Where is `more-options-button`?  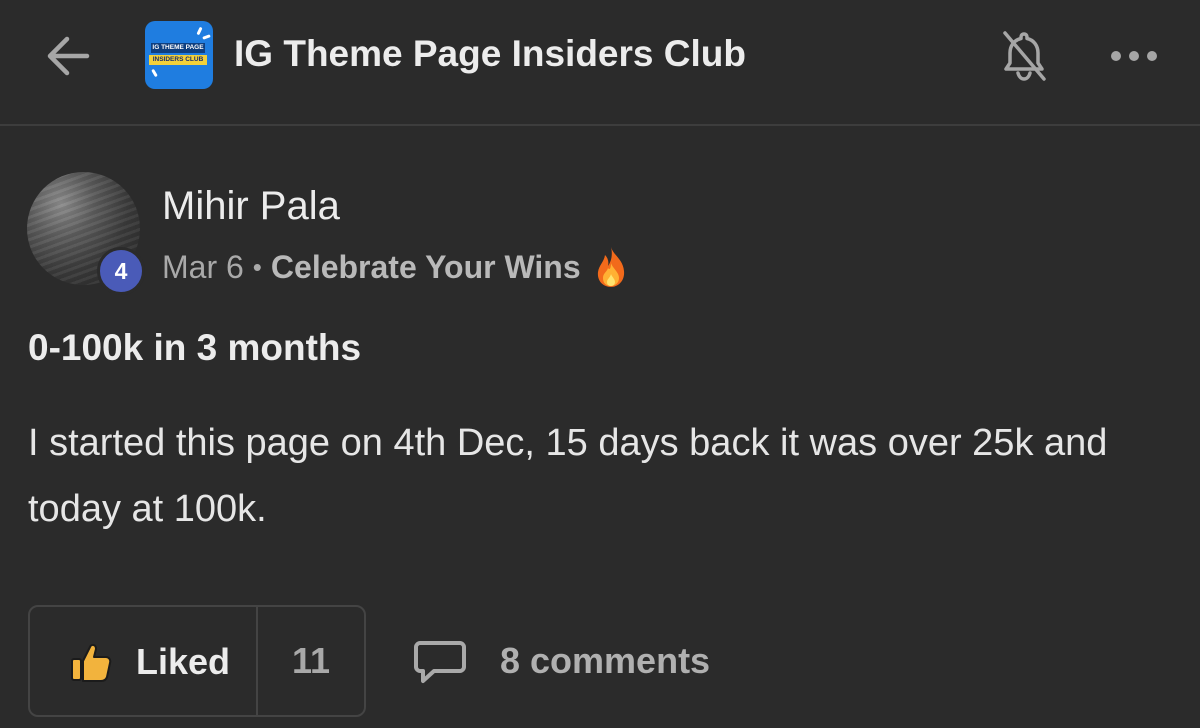
more-options-button is located at coordinates (1134, 56).